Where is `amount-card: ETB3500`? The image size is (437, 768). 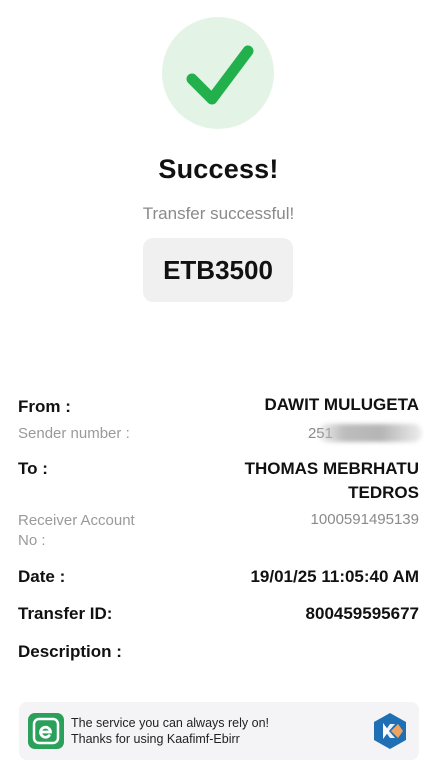
amount-card: ETB3500 is located at coordinates (218, 270).